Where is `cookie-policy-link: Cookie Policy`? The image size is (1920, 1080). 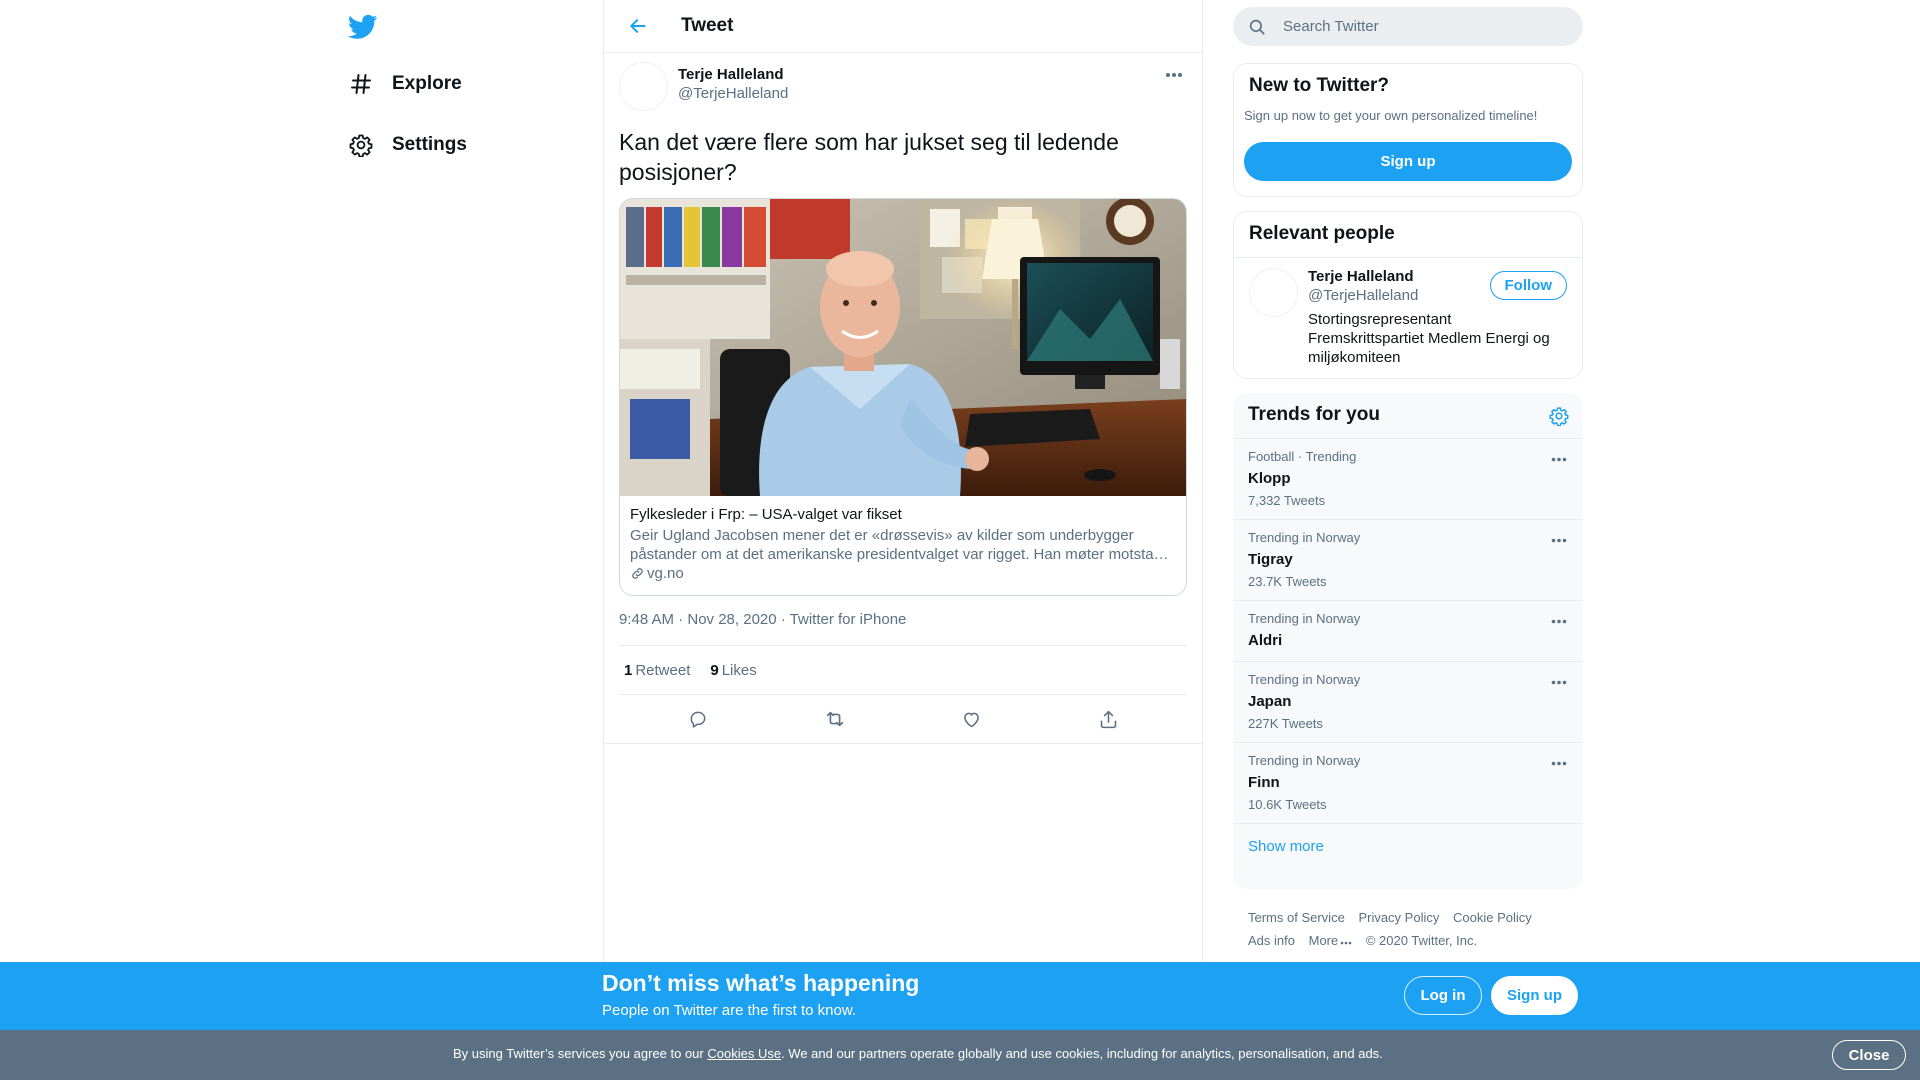 cookie-policy-link: Cookie Policy is located at coordinates (1492, 917).